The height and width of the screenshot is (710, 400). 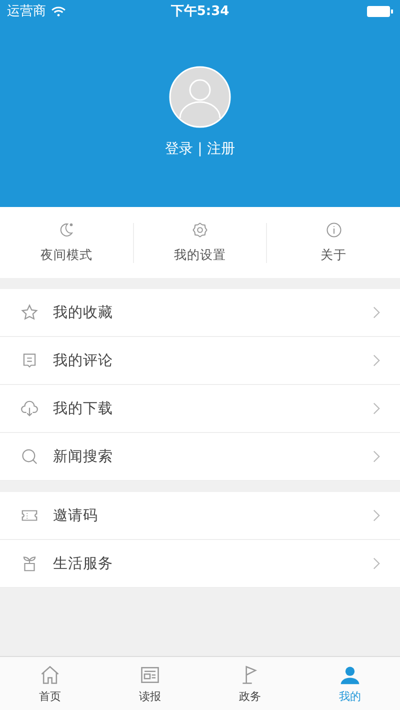 I want to click on home-icon, so click(x=50, y=675).